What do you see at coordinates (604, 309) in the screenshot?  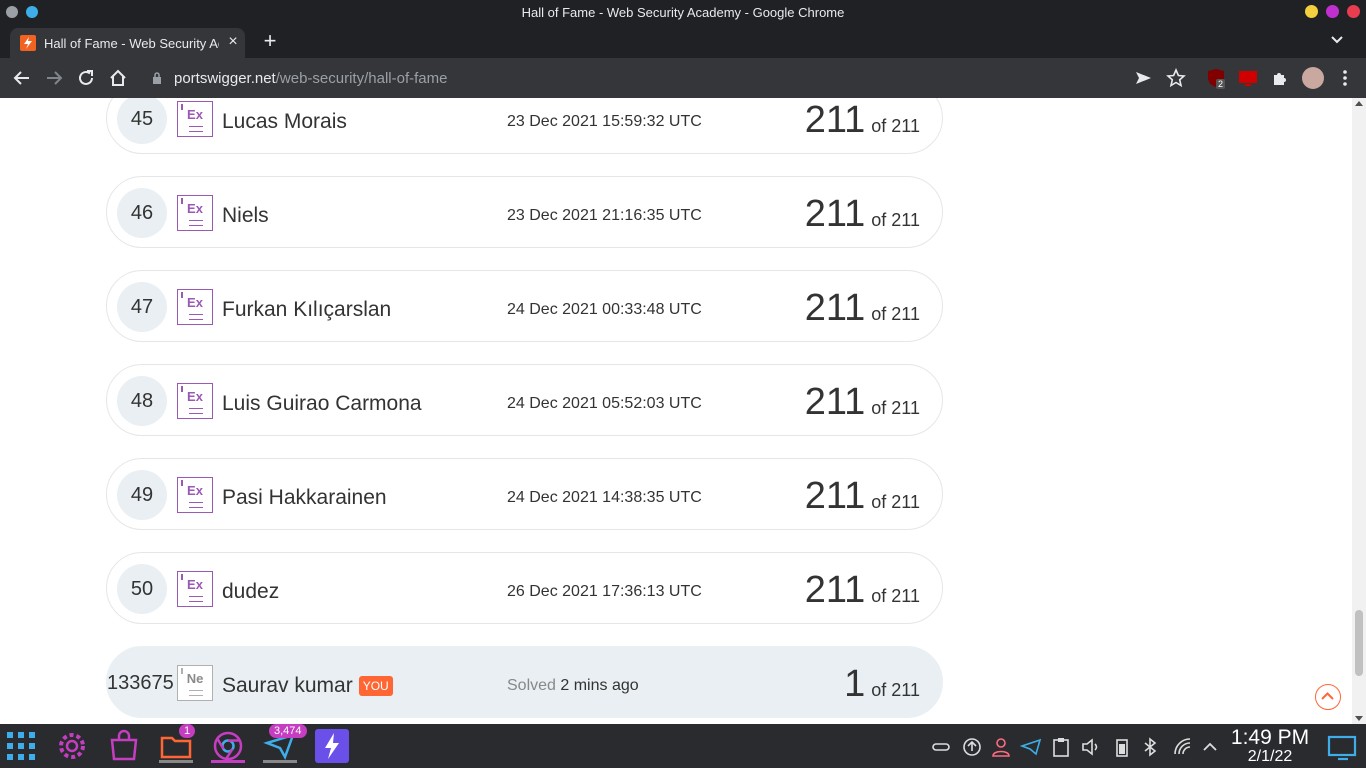 I see `completion-date: 24 Dec 2021 00:33:48 UTC` at bounding box center [604, 309].